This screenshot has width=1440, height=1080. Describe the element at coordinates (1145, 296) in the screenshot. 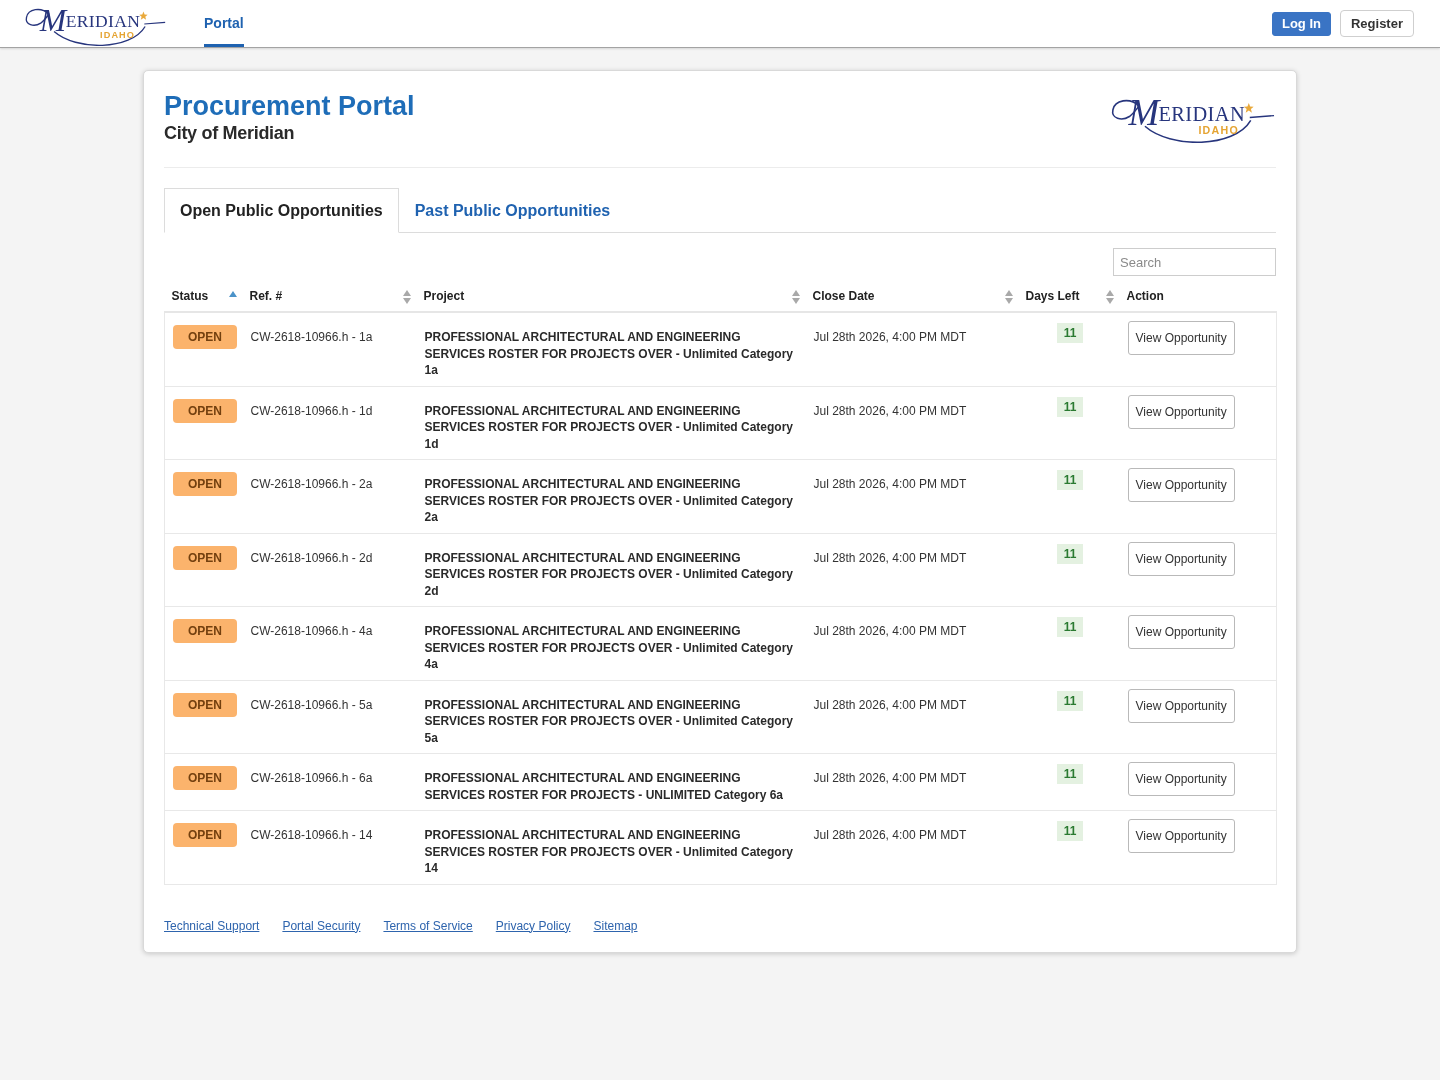

I see `column-header: Action` at that location.